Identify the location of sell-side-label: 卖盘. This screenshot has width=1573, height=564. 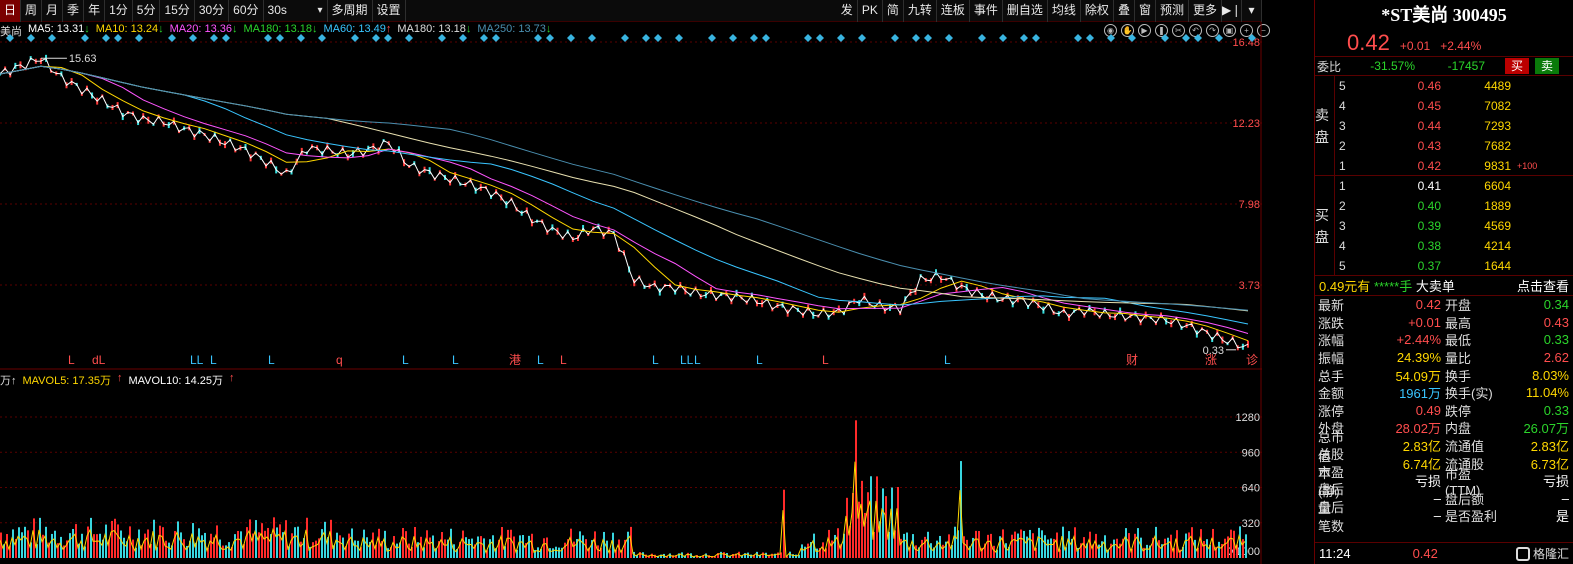
(1325, 125).